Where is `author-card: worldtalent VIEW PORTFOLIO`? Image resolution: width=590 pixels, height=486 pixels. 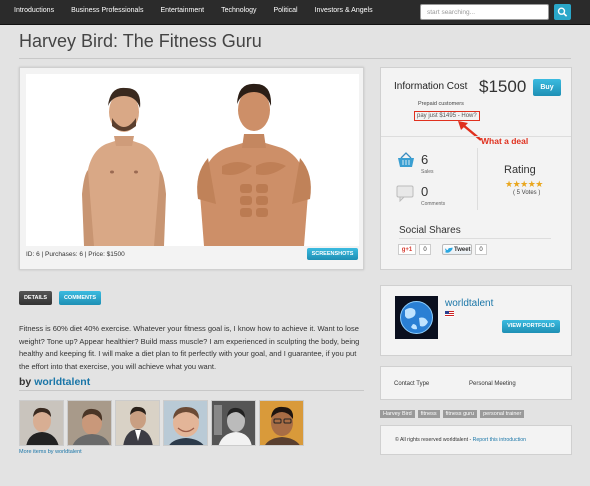 author-card: worldtalent VIEW PORTFOLIO is located at coordinates (476, 320).